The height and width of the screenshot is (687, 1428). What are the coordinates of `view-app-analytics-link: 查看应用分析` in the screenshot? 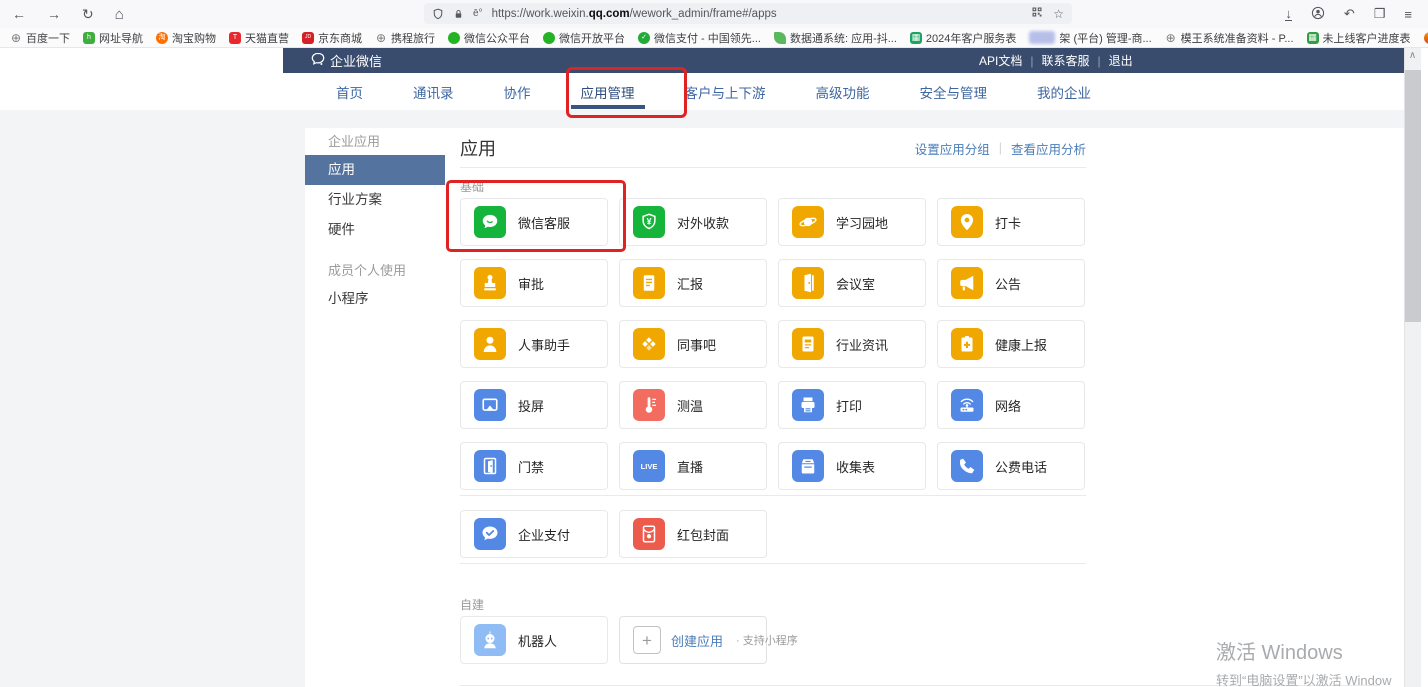 It's located at (1048, 148).